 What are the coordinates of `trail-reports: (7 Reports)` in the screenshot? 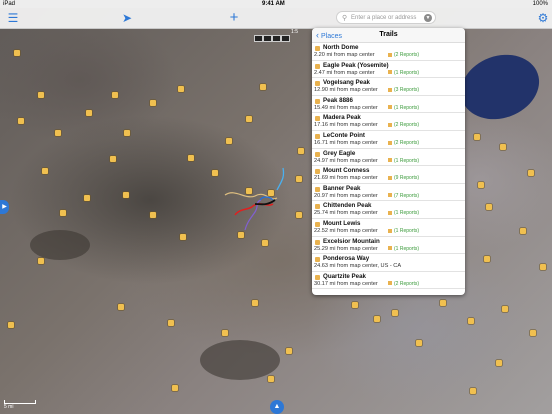 It's located at (403, 196).